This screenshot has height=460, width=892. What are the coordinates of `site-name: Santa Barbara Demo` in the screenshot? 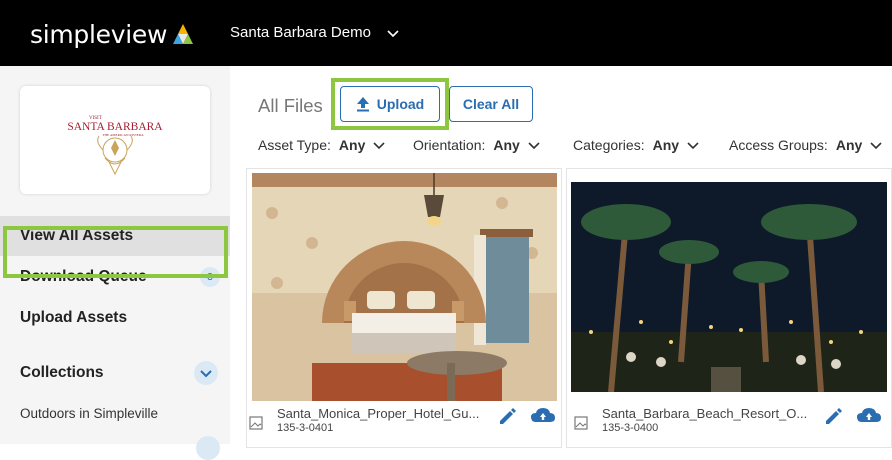 It's located at (300, 32).